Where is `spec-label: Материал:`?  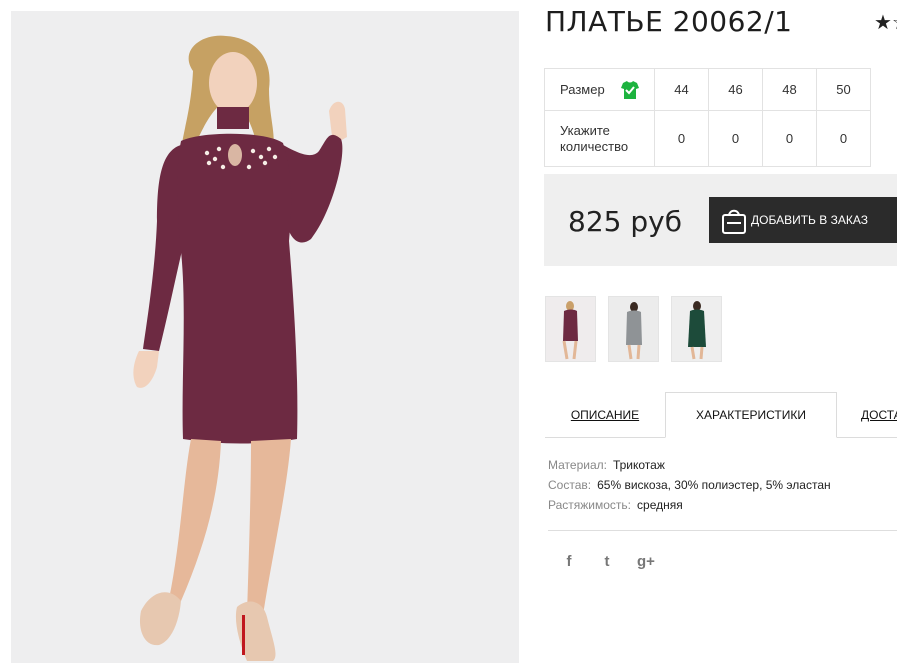 spec-label: Материал: is located at coordinates (577, 465).